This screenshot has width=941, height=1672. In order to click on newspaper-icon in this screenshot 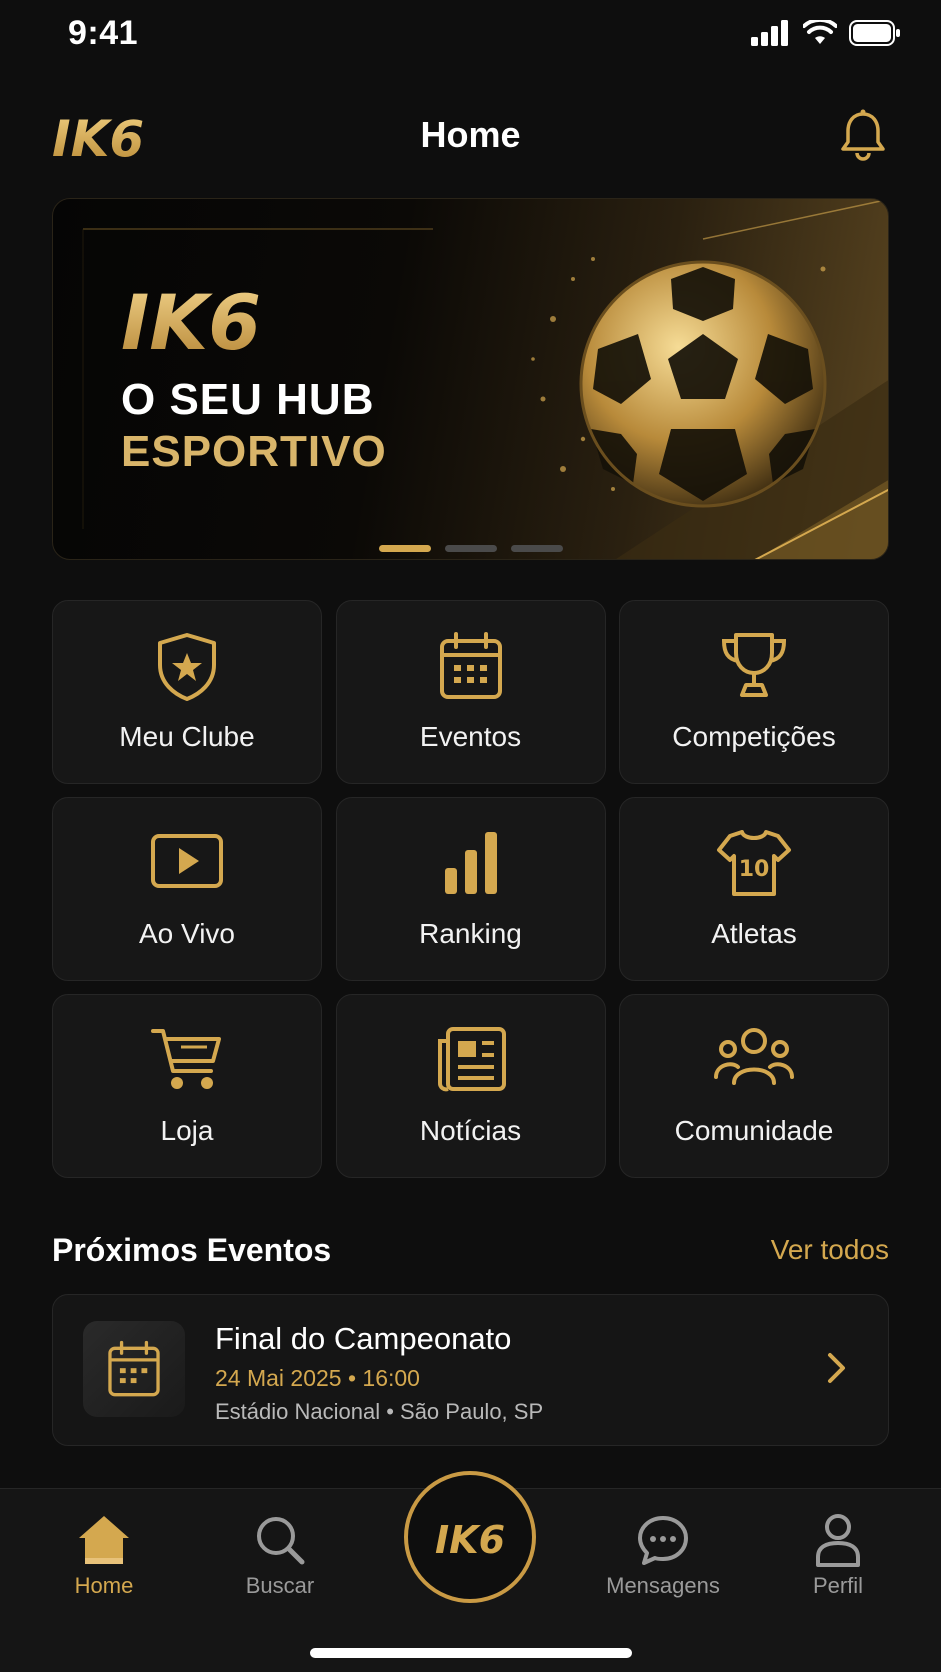, I will do `click(471, 1059)`.